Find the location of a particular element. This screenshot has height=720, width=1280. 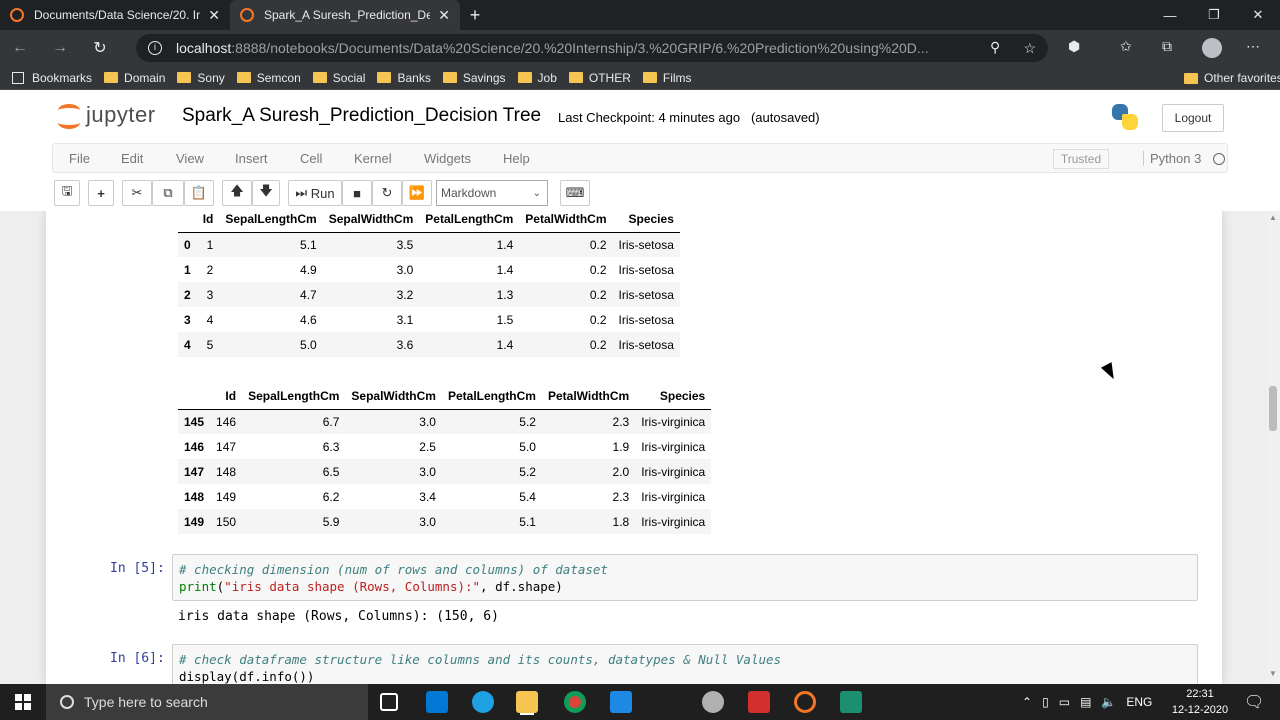

move-up-icon: 🡅 is located at coordinates (237, 193).